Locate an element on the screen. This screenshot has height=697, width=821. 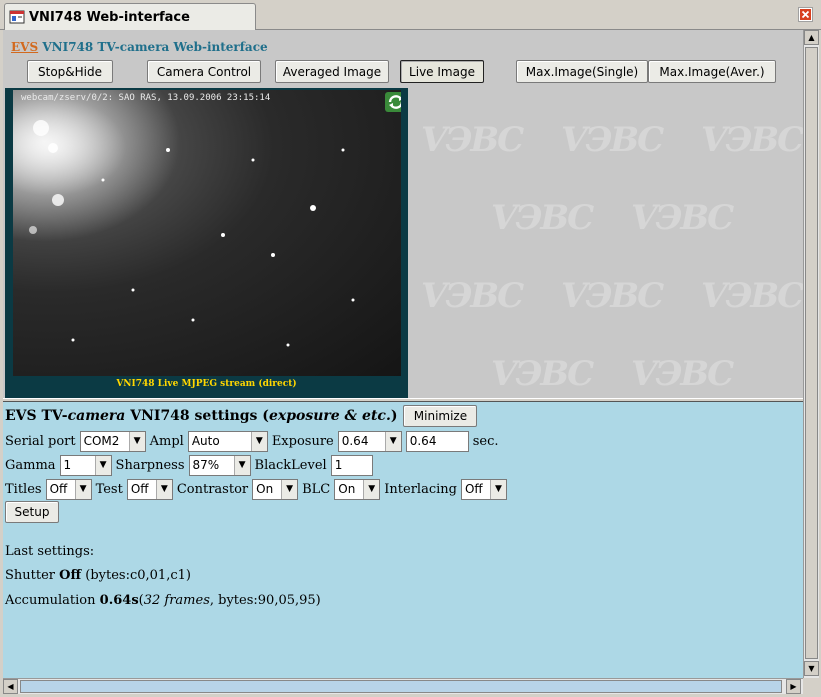
contrastor-select: On ▼ is located at coordinates (275, 489).